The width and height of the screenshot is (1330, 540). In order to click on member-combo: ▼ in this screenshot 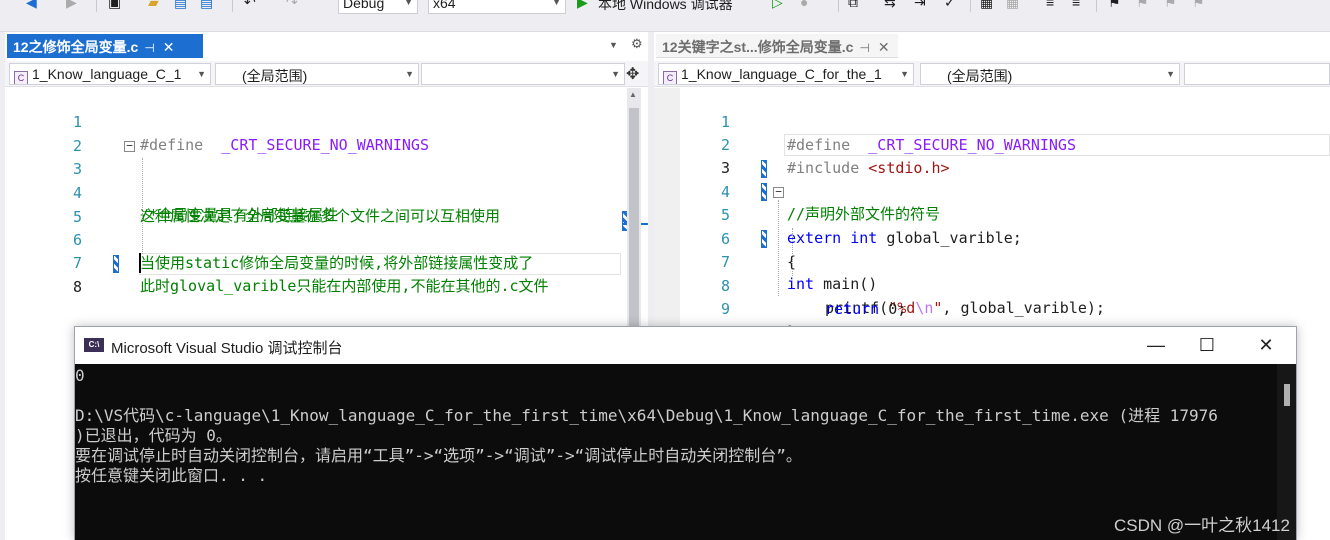, I will do `click(523, 74)`.